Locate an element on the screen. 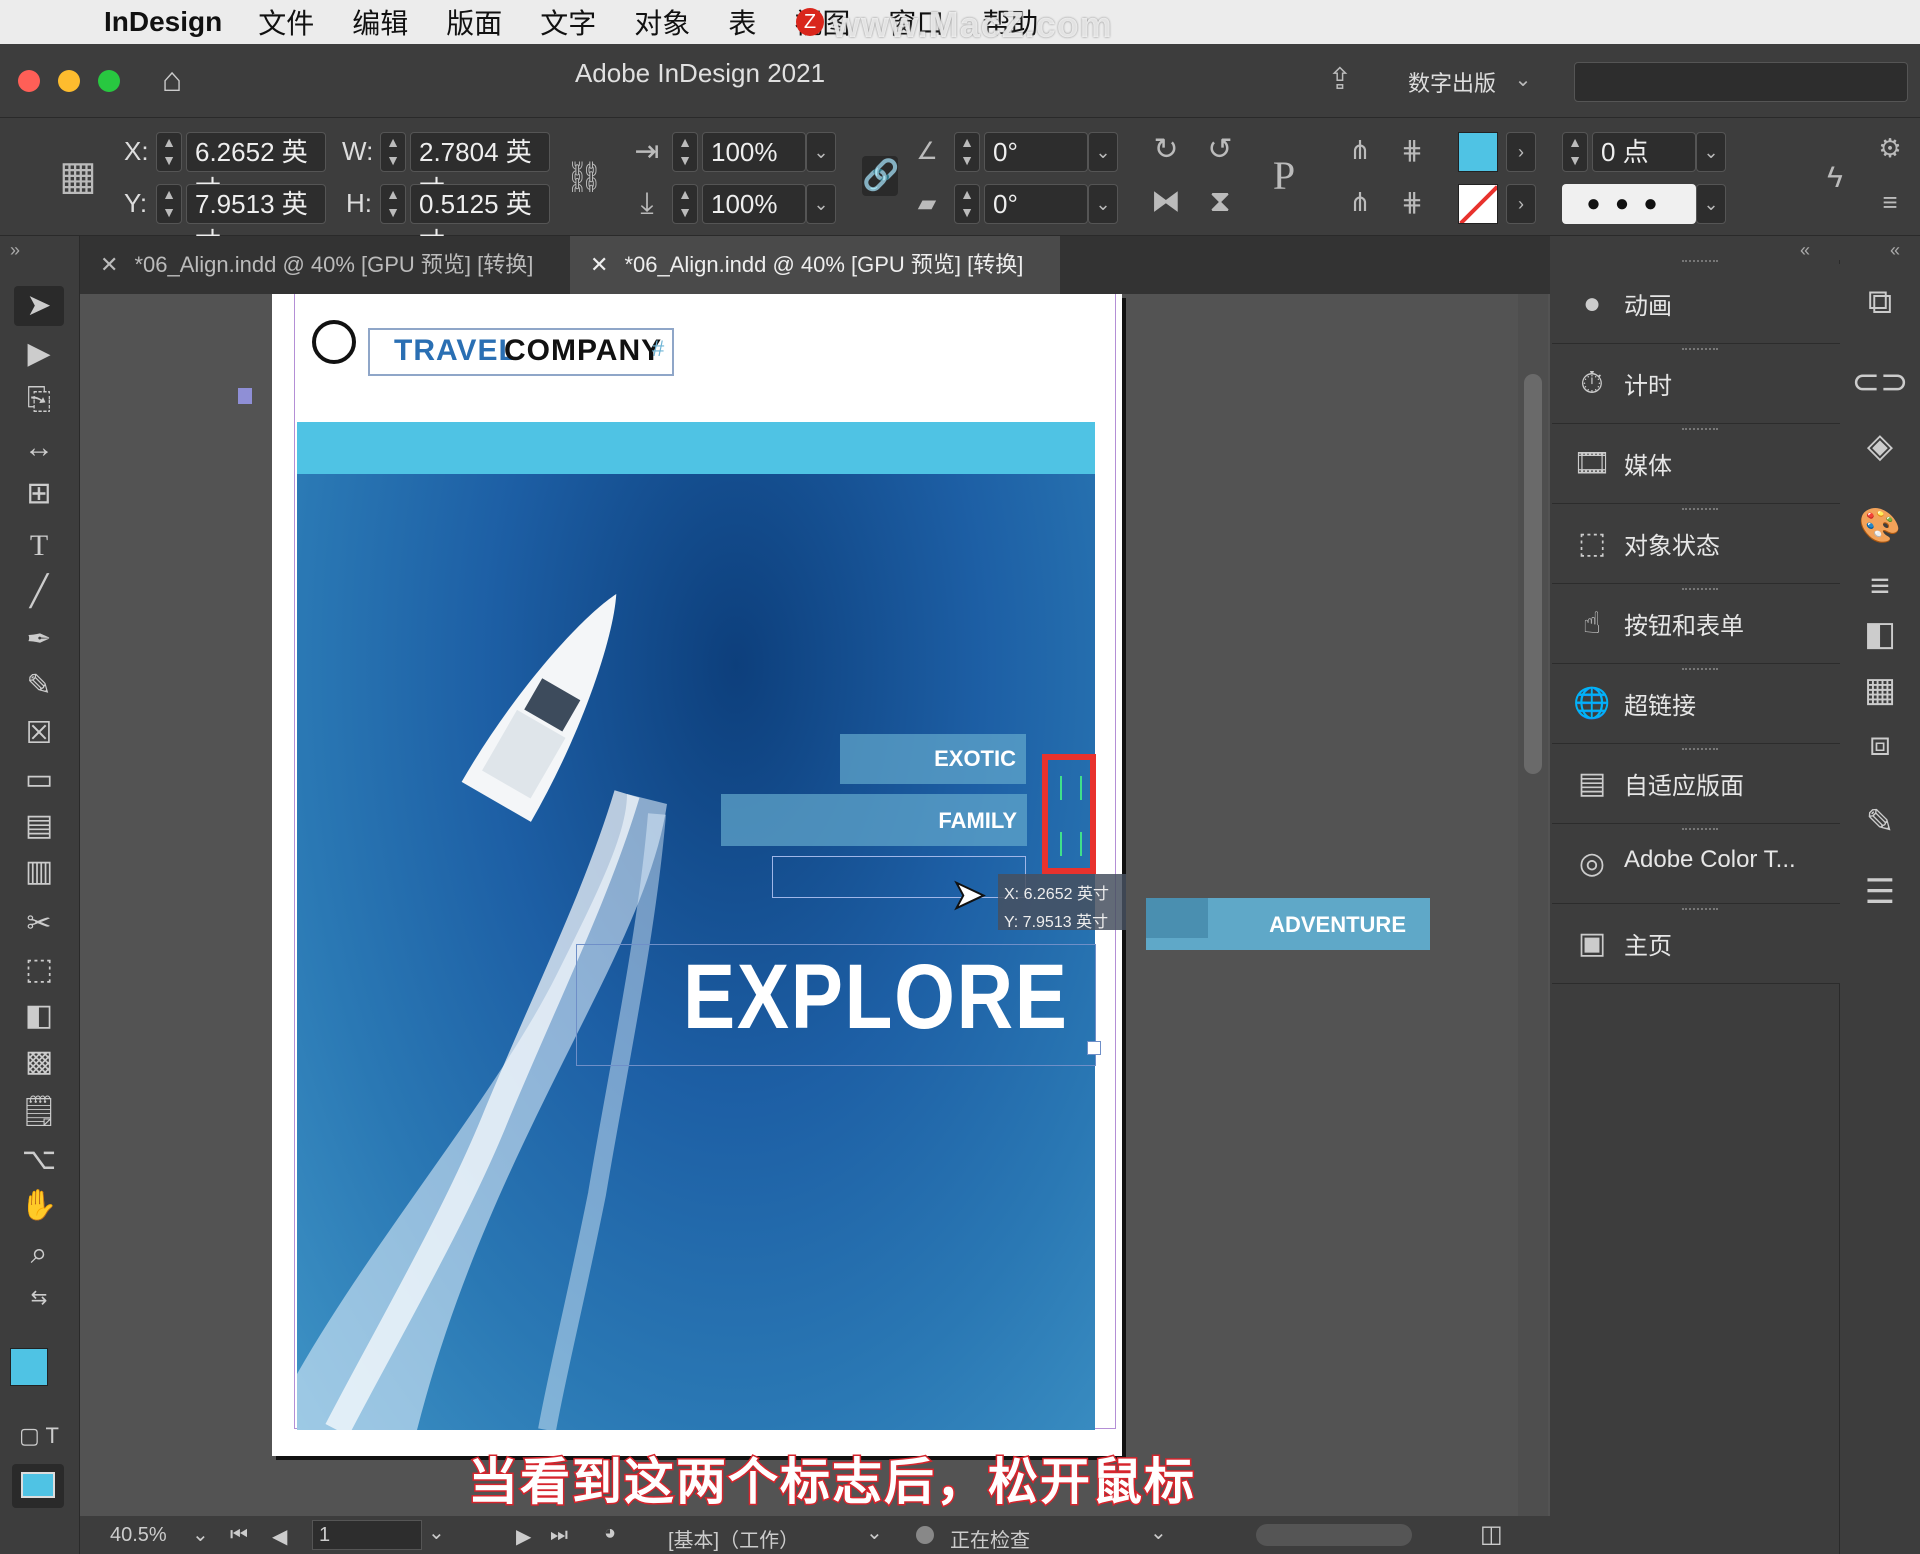  menu-edit: 编辑 is located at coordinates (380, 22).